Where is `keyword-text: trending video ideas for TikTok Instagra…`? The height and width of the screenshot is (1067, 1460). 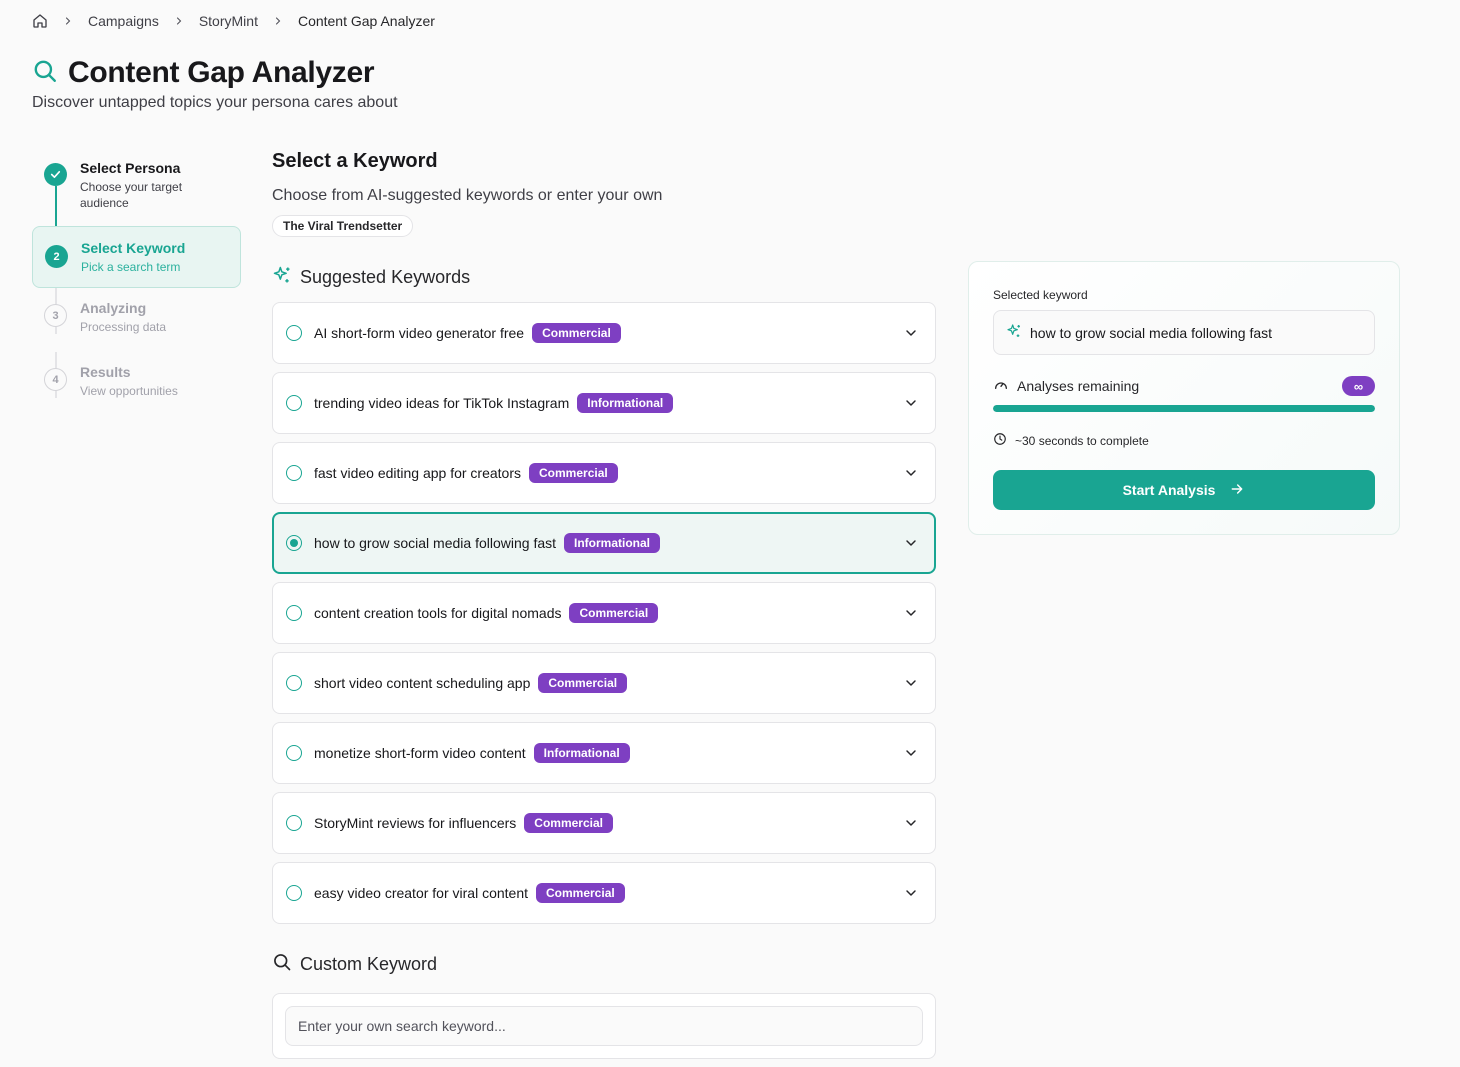
keyword-text: trending video ideas for TikTok Instagra… is located at coordinates (442, 403).